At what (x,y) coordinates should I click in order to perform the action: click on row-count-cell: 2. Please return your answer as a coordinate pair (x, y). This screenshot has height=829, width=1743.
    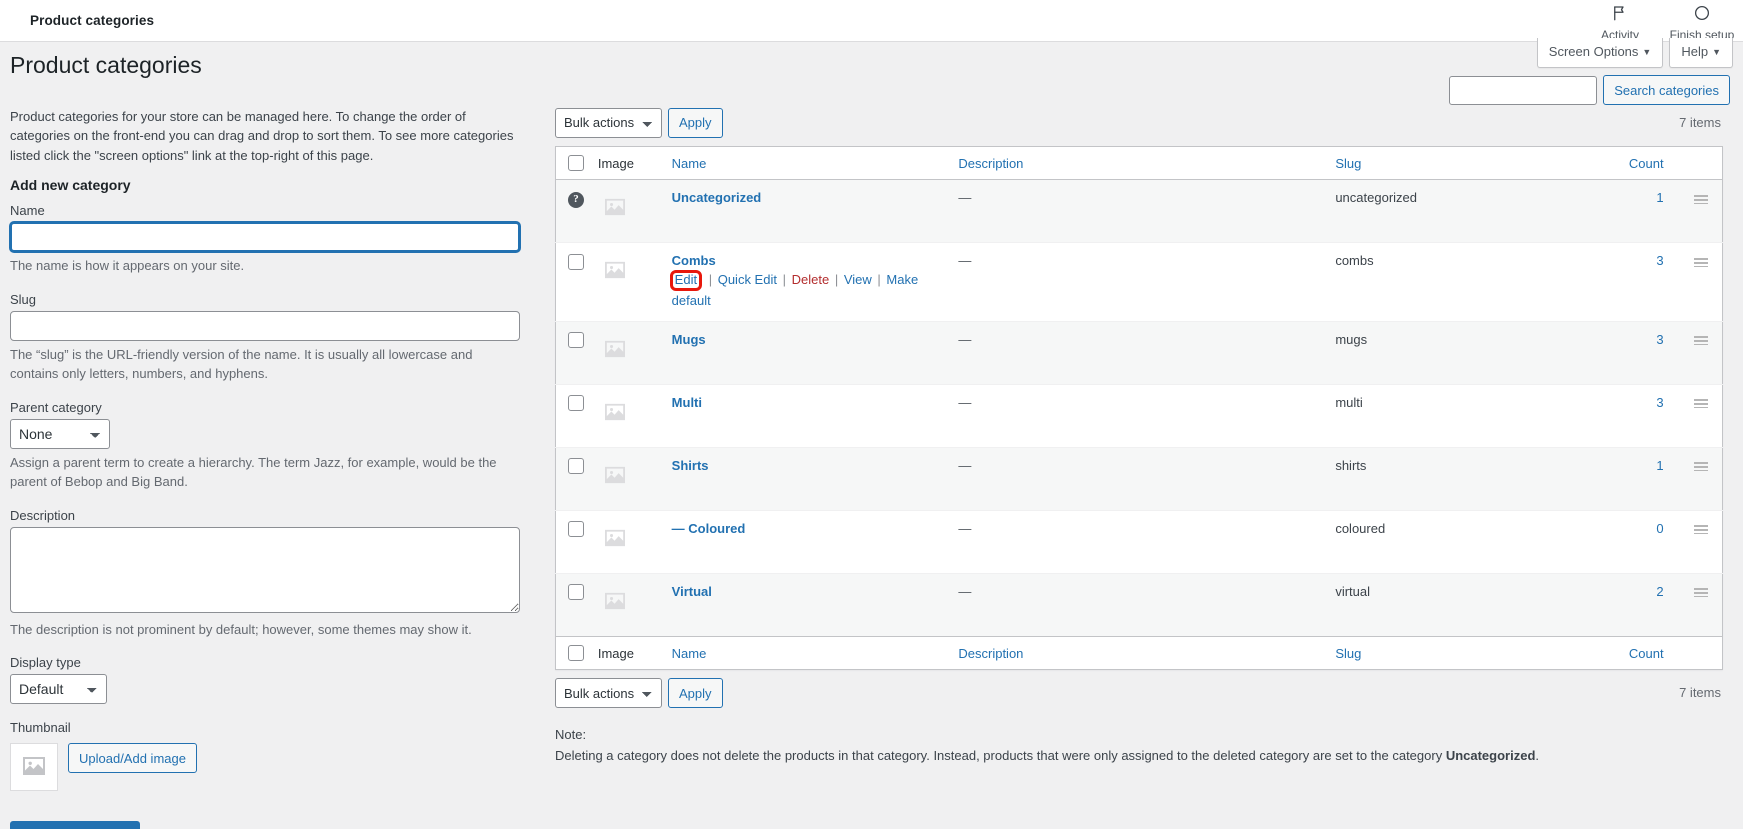
    Looking at the image, I should click on (1632, 604).